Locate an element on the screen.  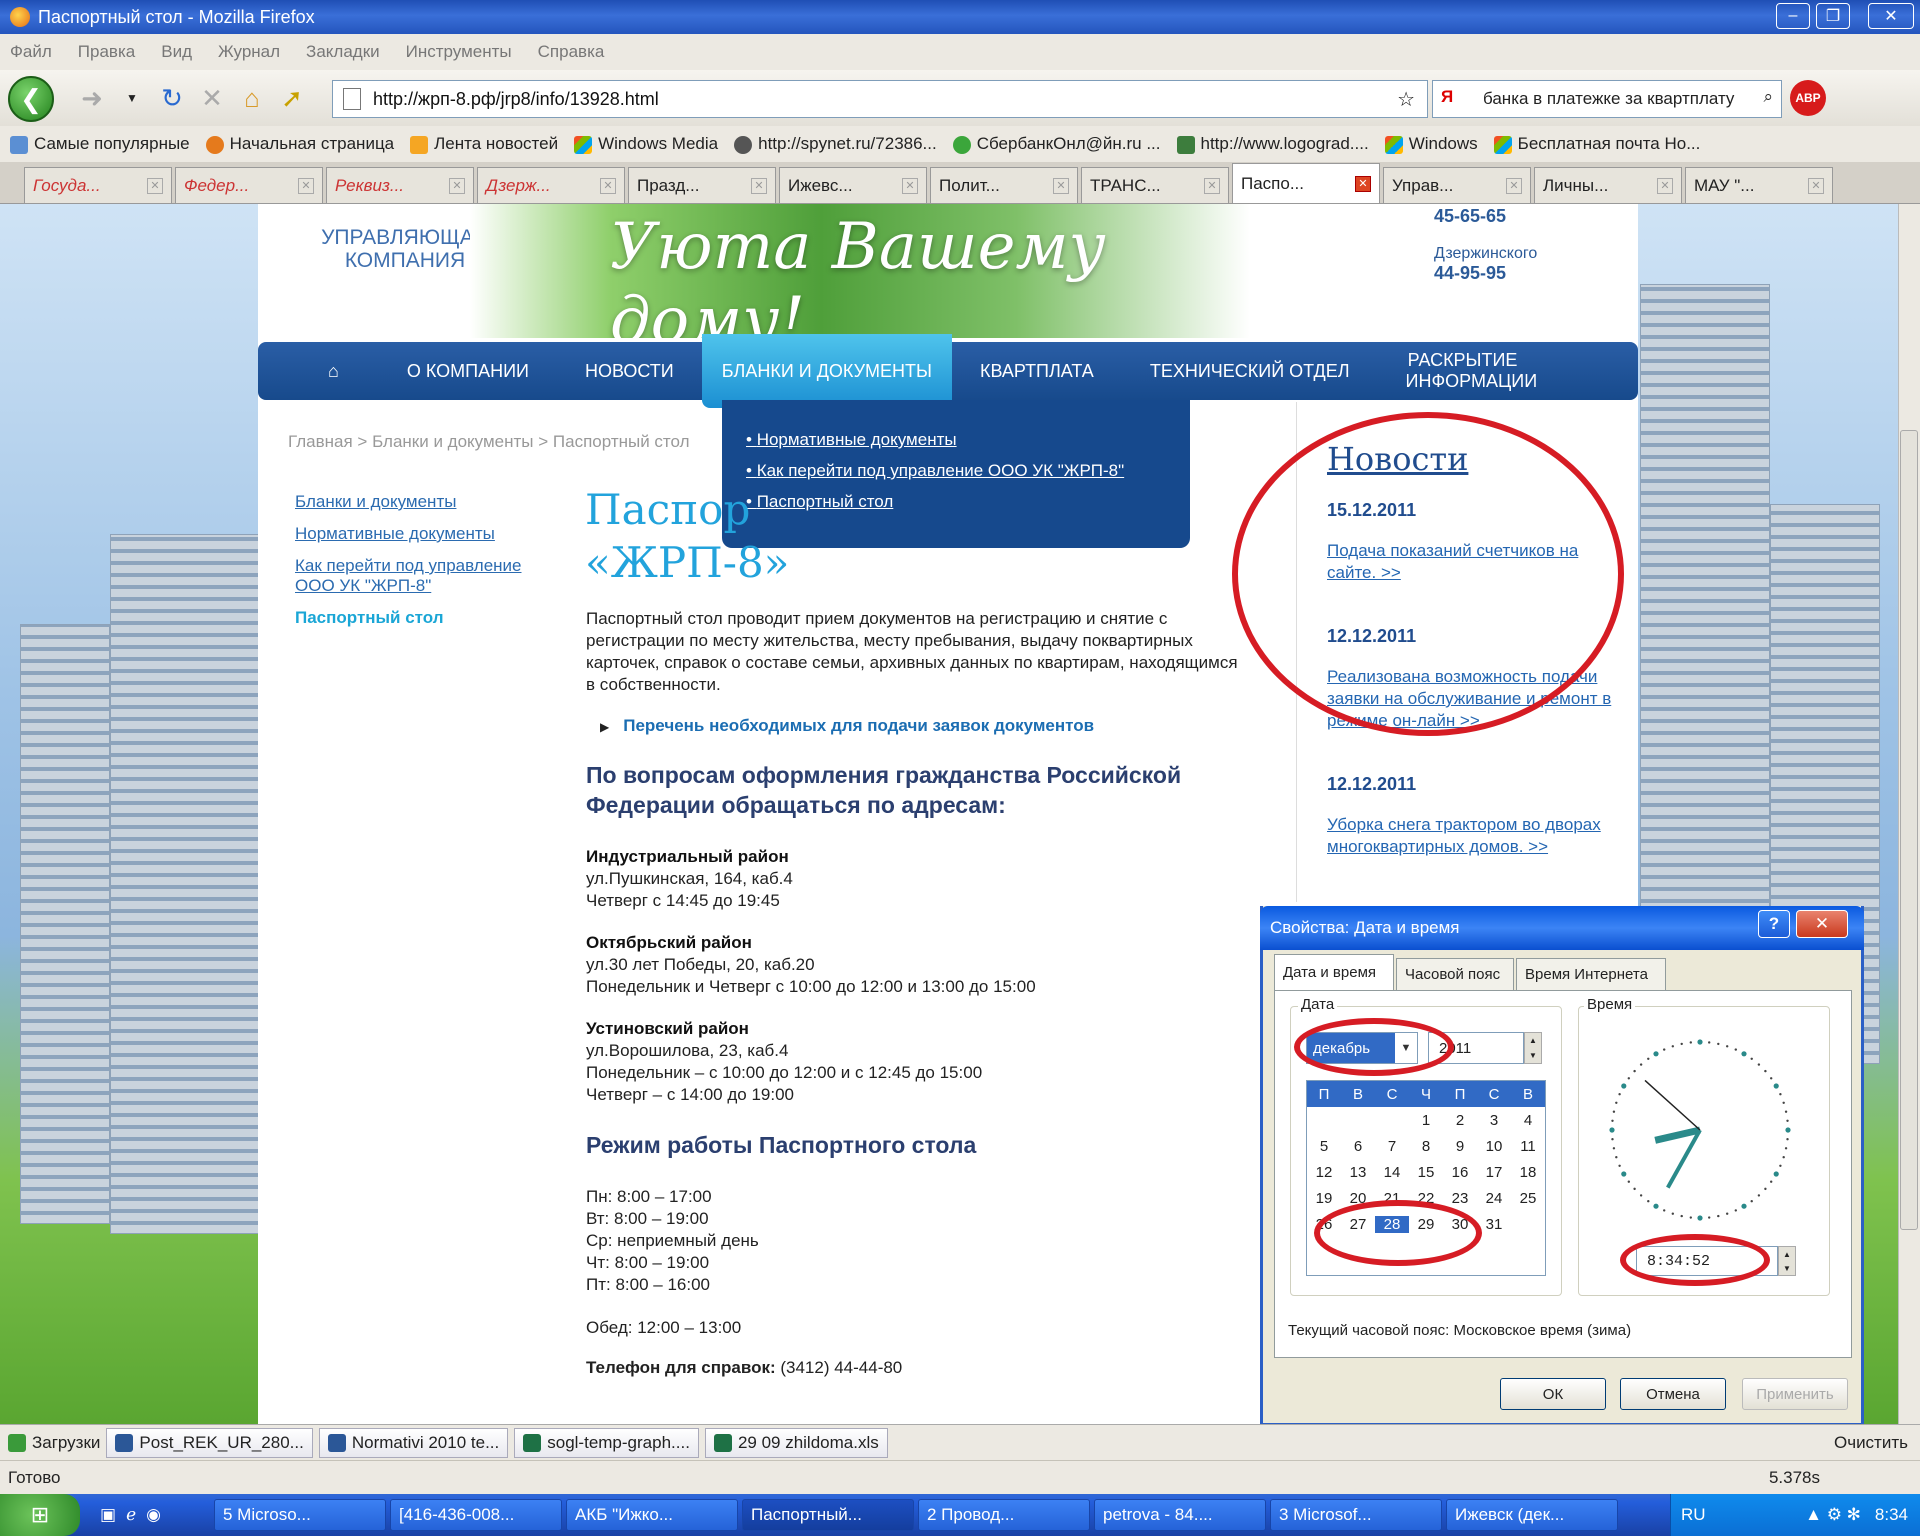
tab-6: Ижевс... ✕ is located at coordinates (853, 185).